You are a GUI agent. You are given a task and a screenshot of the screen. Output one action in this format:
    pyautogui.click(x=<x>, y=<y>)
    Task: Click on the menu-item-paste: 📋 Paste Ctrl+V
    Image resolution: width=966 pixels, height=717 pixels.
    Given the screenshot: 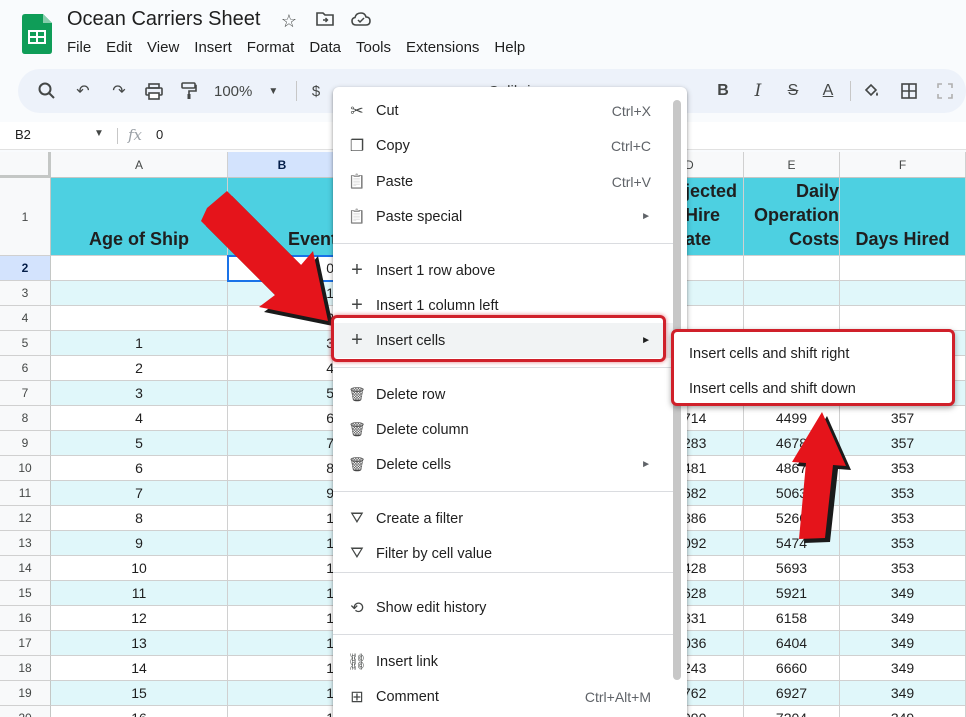 What is the action you would take?
    pyautogui.click(x=503, y=181)
    